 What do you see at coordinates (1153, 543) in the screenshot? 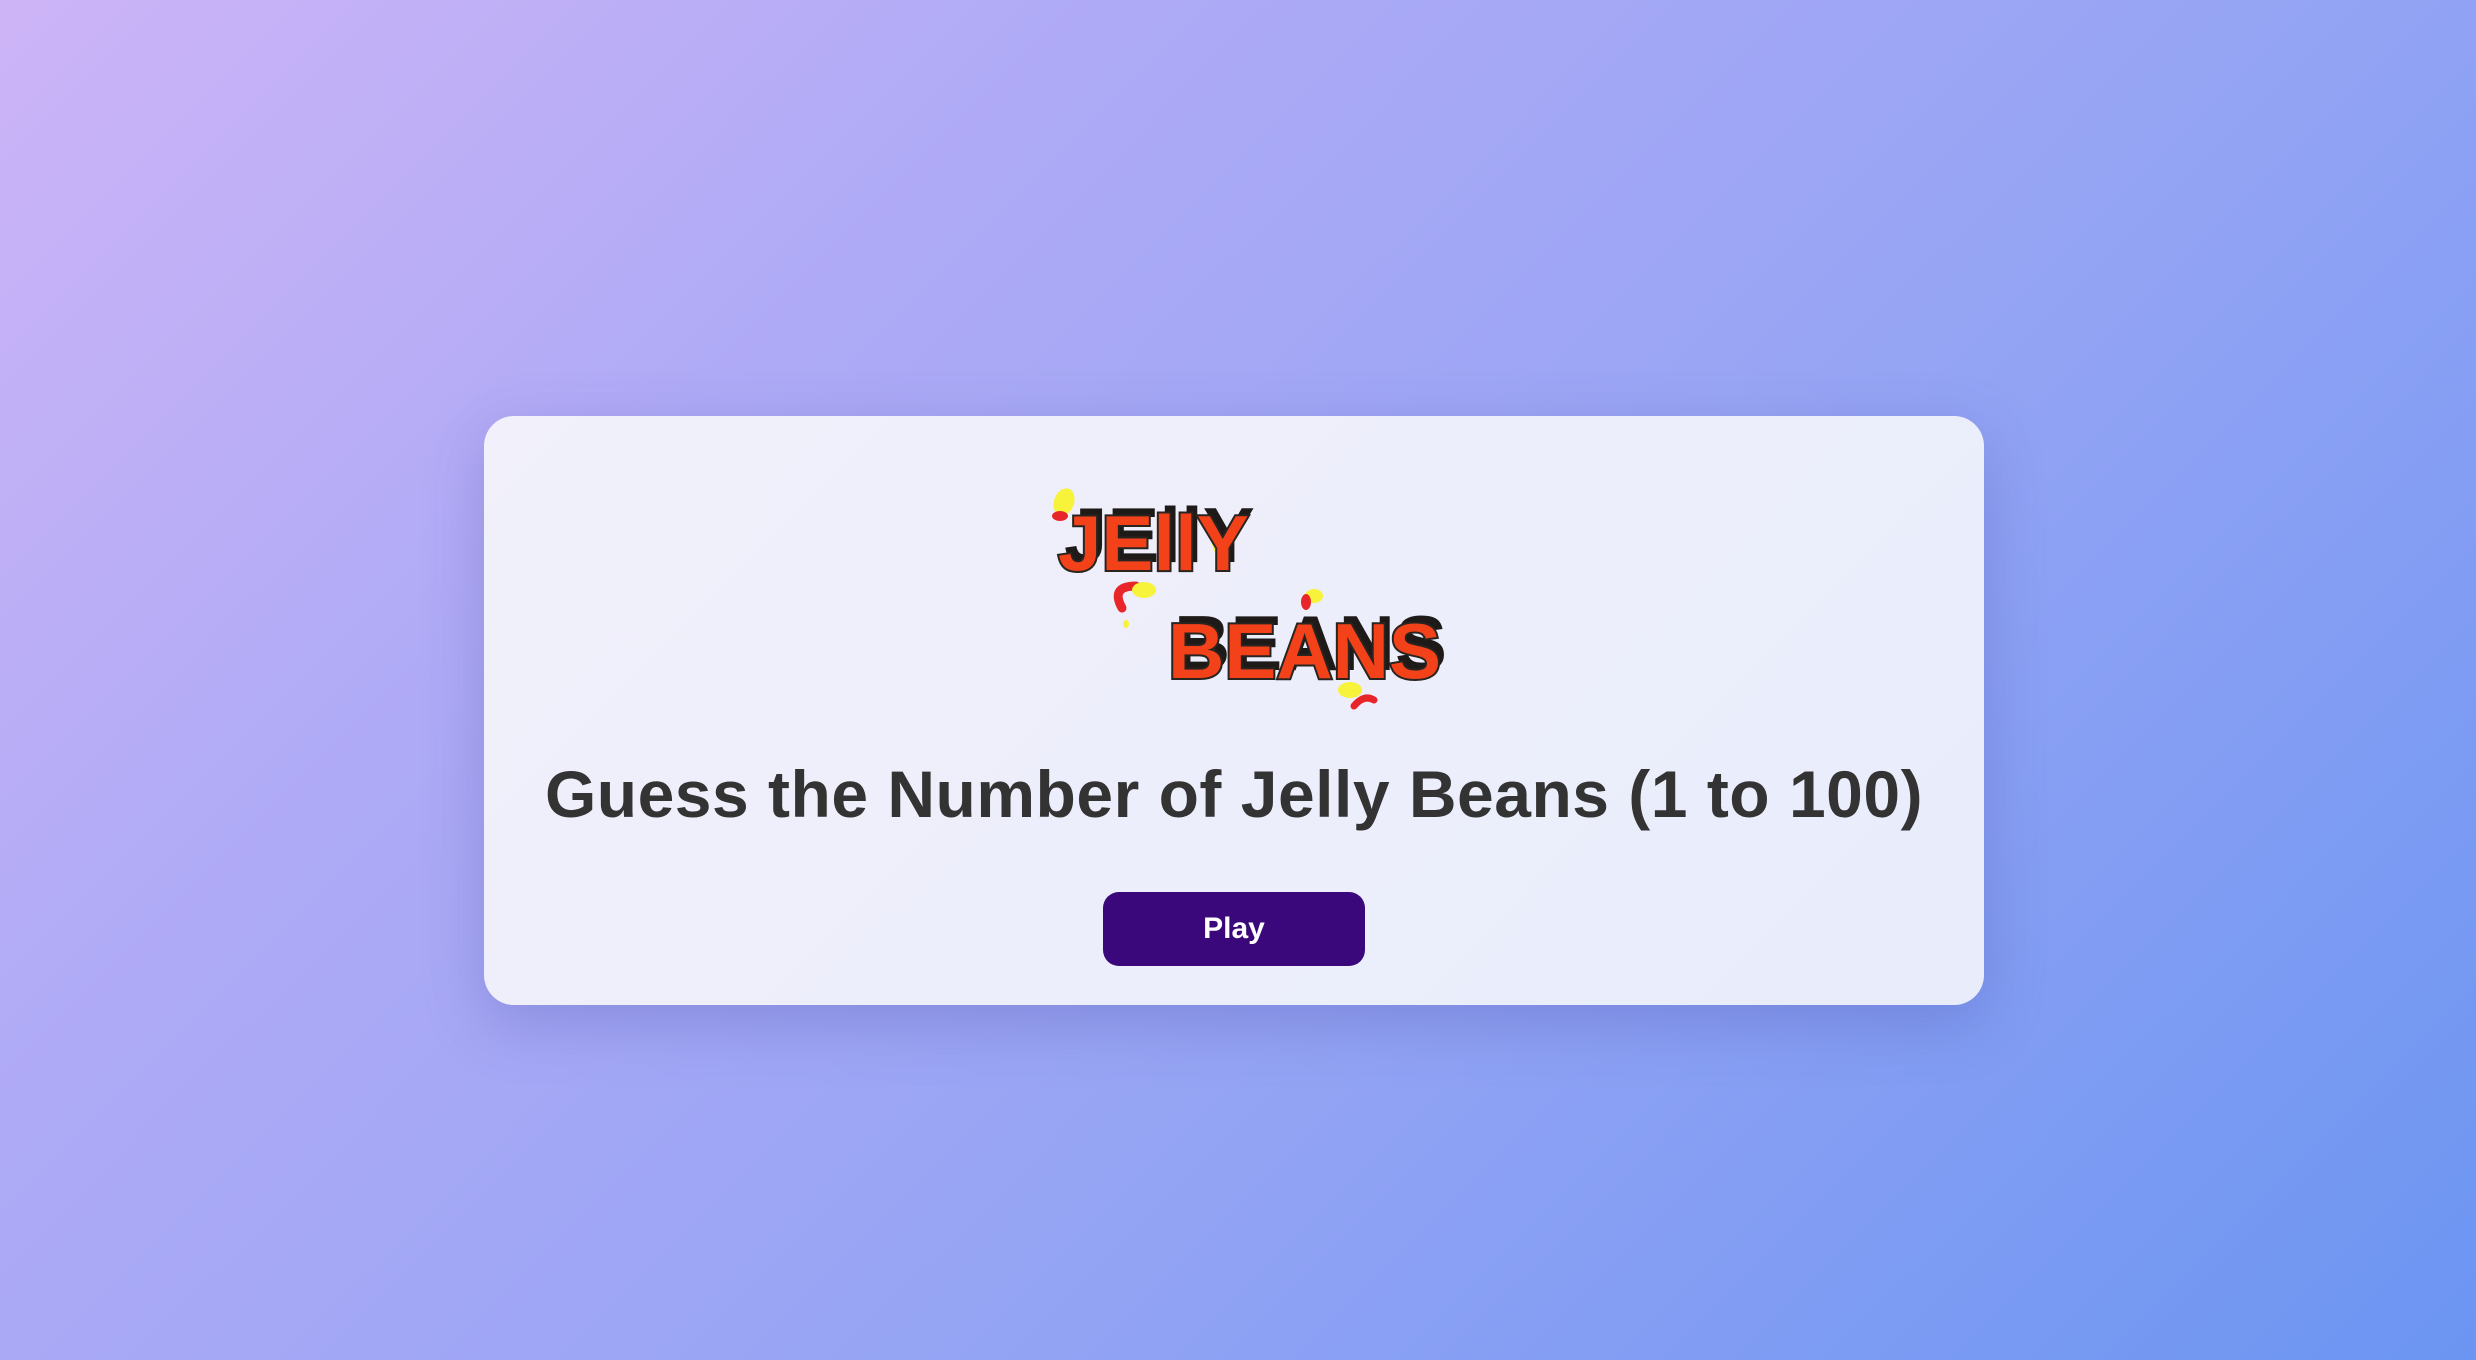
I see `logo-line1: JEllY` at bounding box center [1153, 543].